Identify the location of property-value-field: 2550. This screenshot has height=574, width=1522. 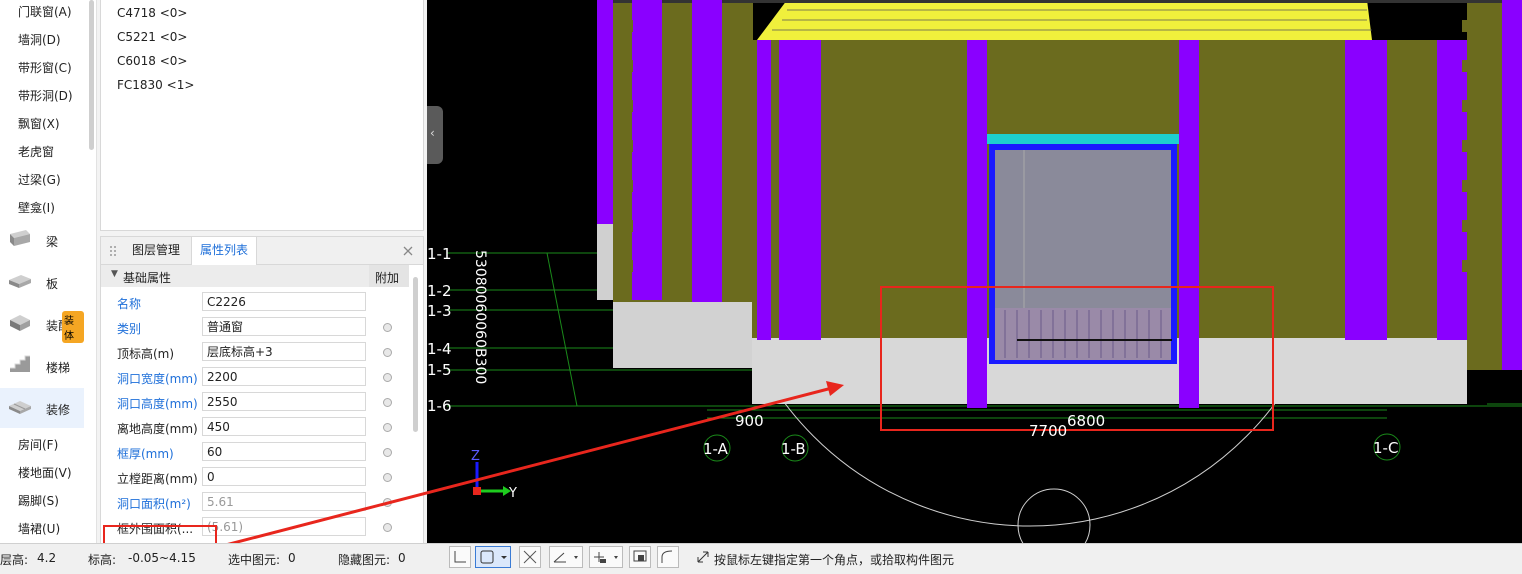
(284, 401).